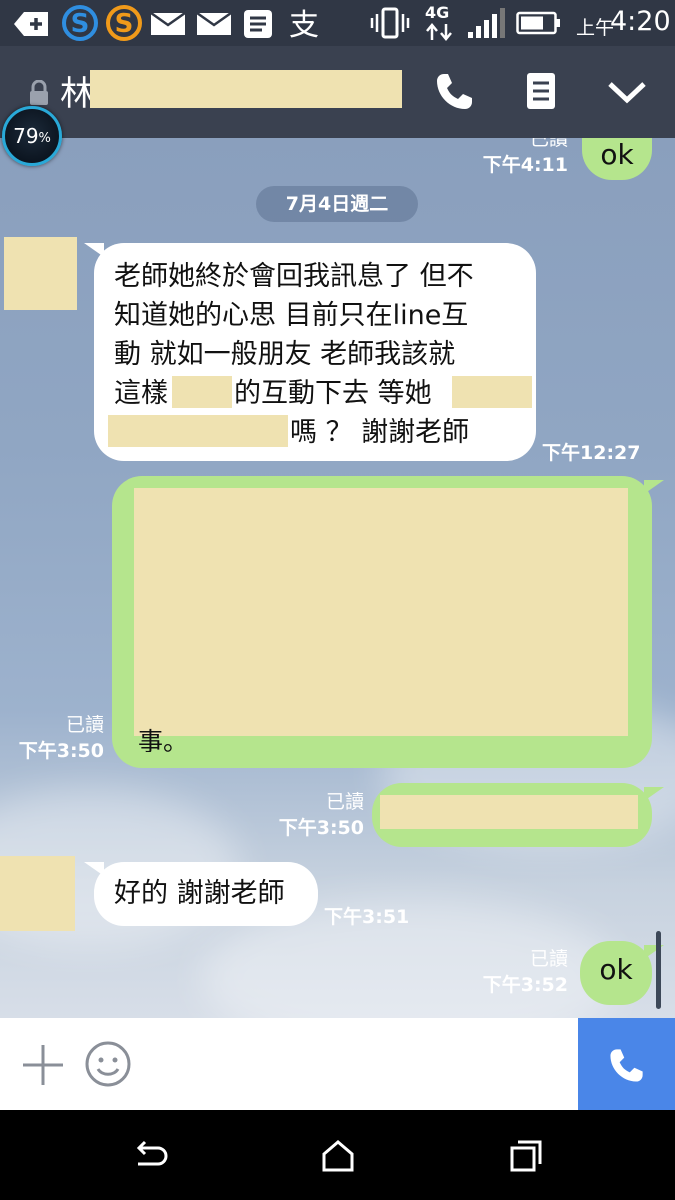 This screenshot has height=1200, width=675. Describe the element at coordinates (541, 91) in the screenshot. I see `memo-icon` at that location.